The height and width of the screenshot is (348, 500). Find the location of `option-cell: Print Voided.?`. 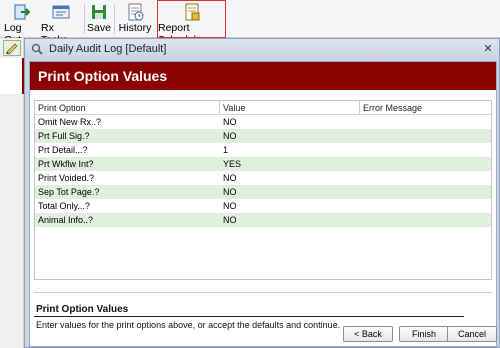

option-cell: Print Voided.? is located at coordinates (66, 178).